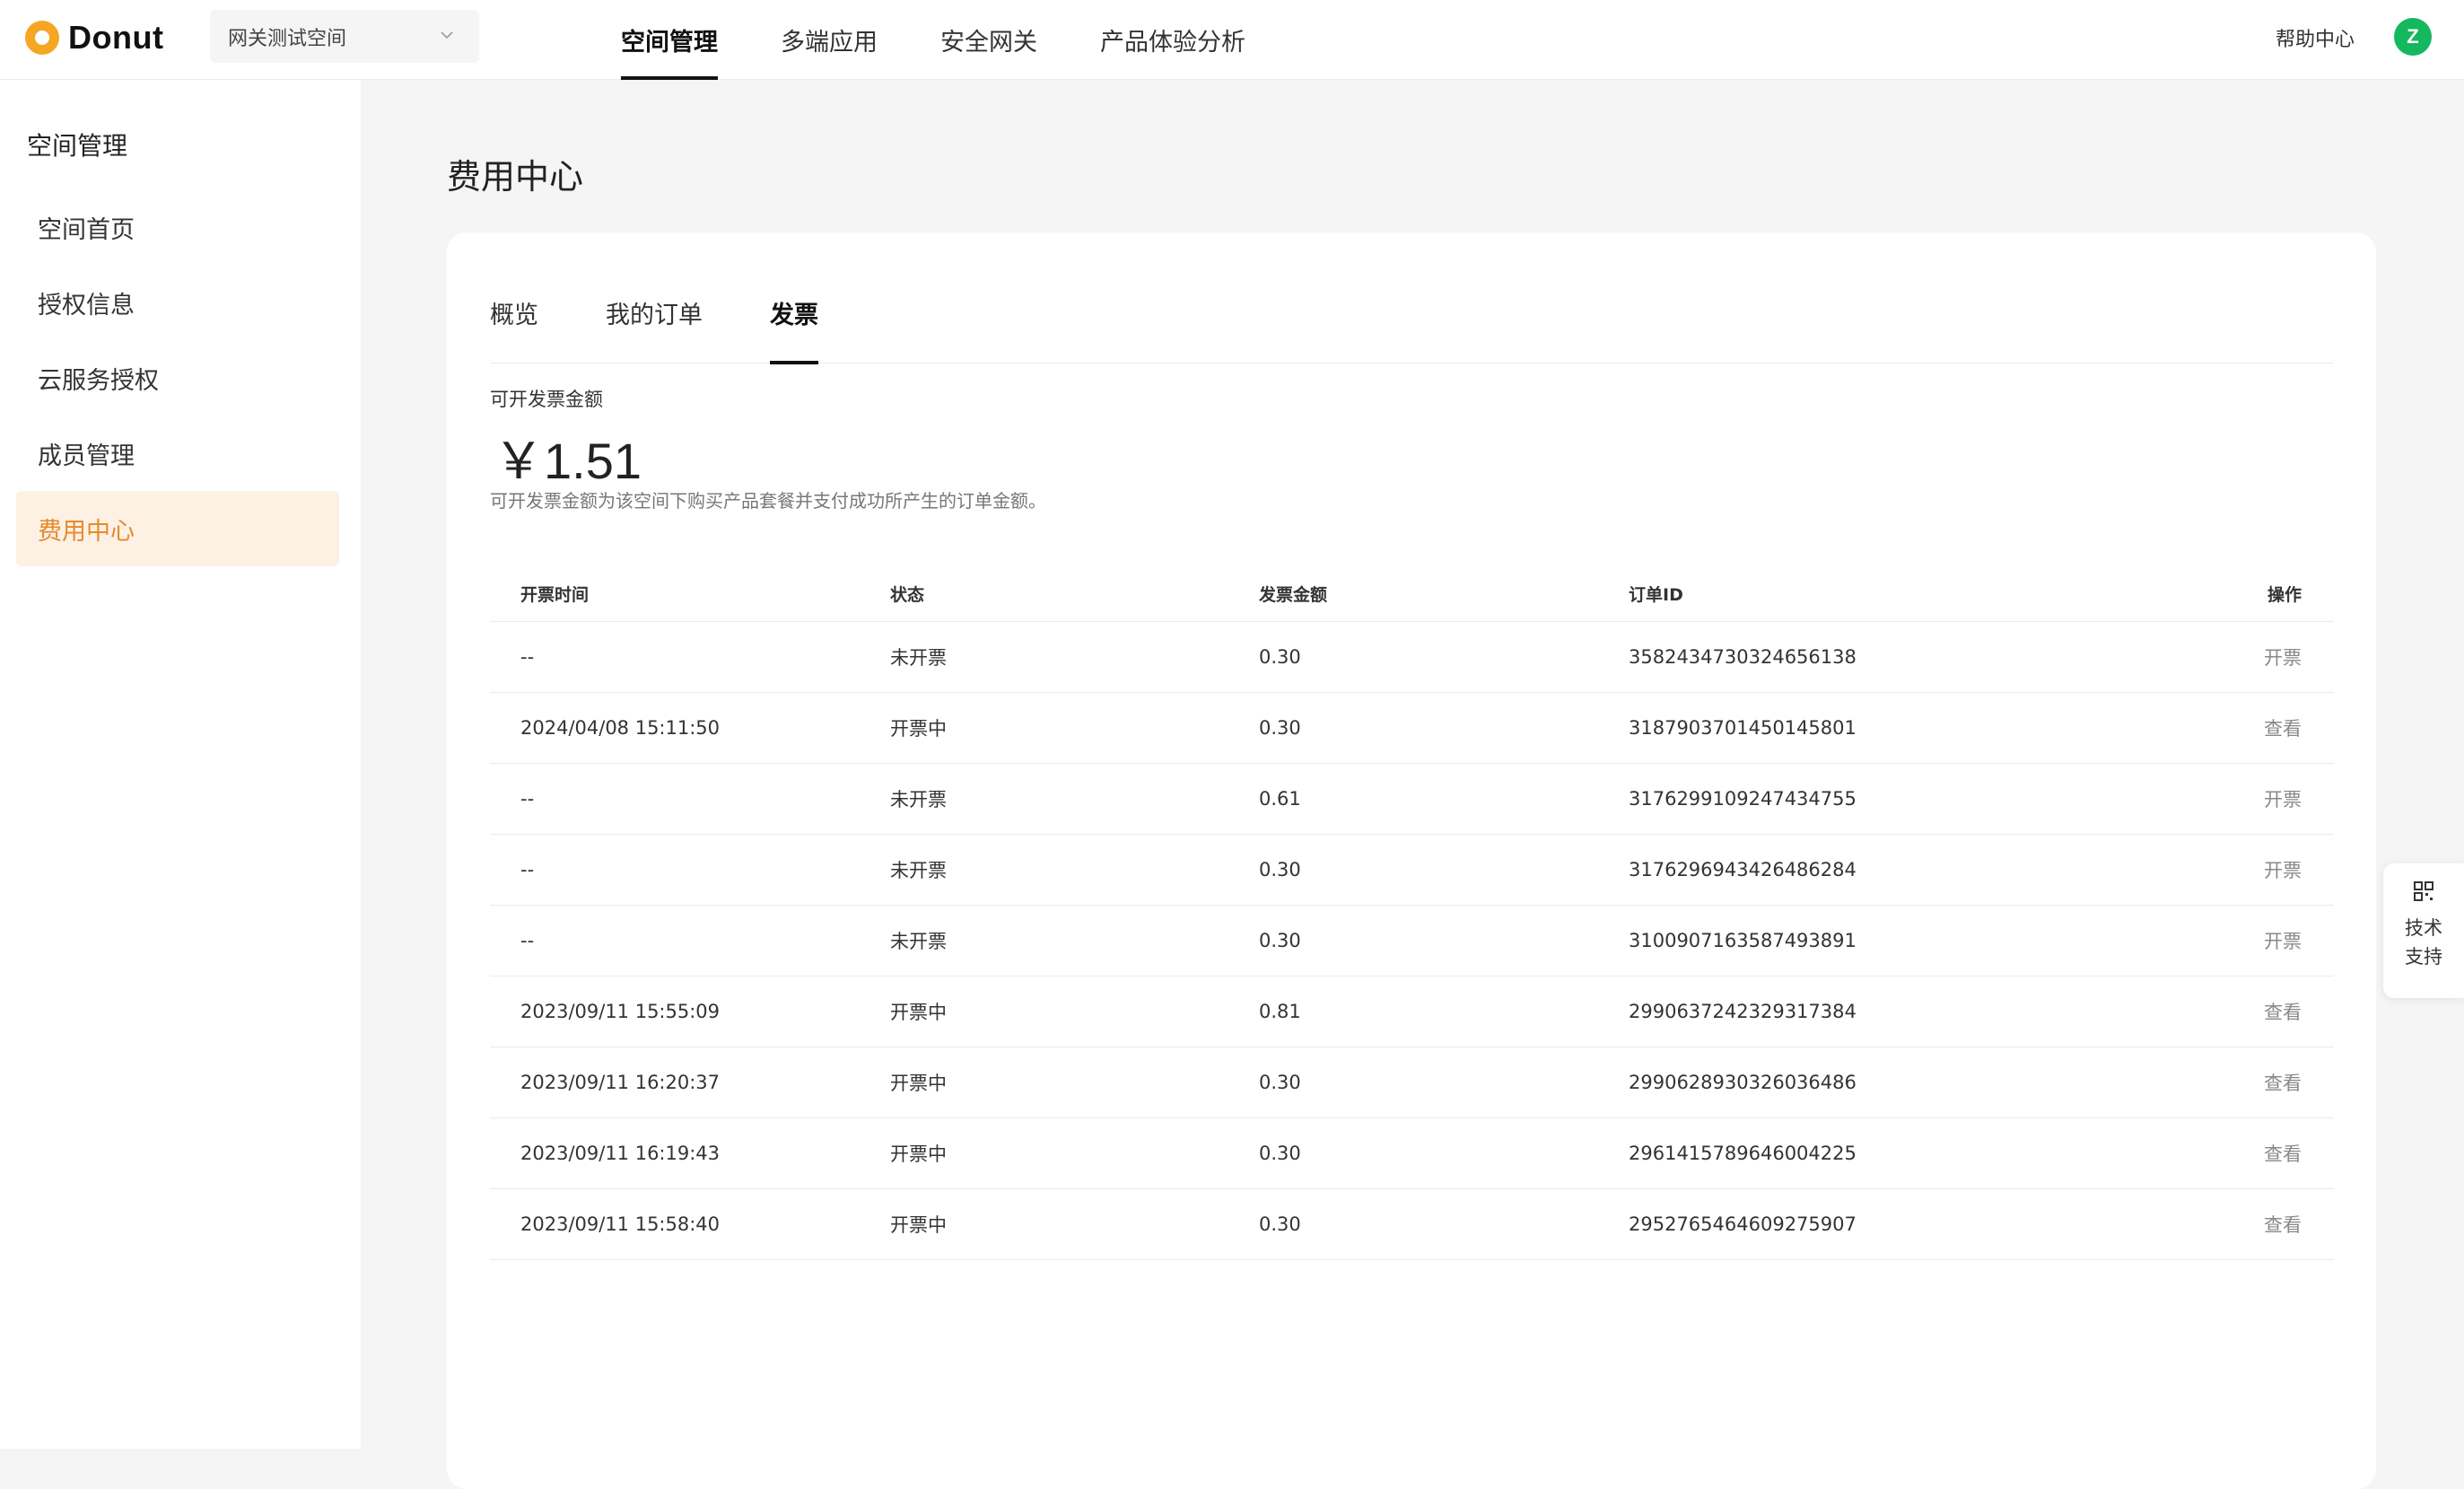 The height and width of the screenshot is (1489, 2464). What do you see at coordinates (2315, 37) in the screenshot?
I see `help-center-link: 帮助中心` at bounding box center [2315, 37].